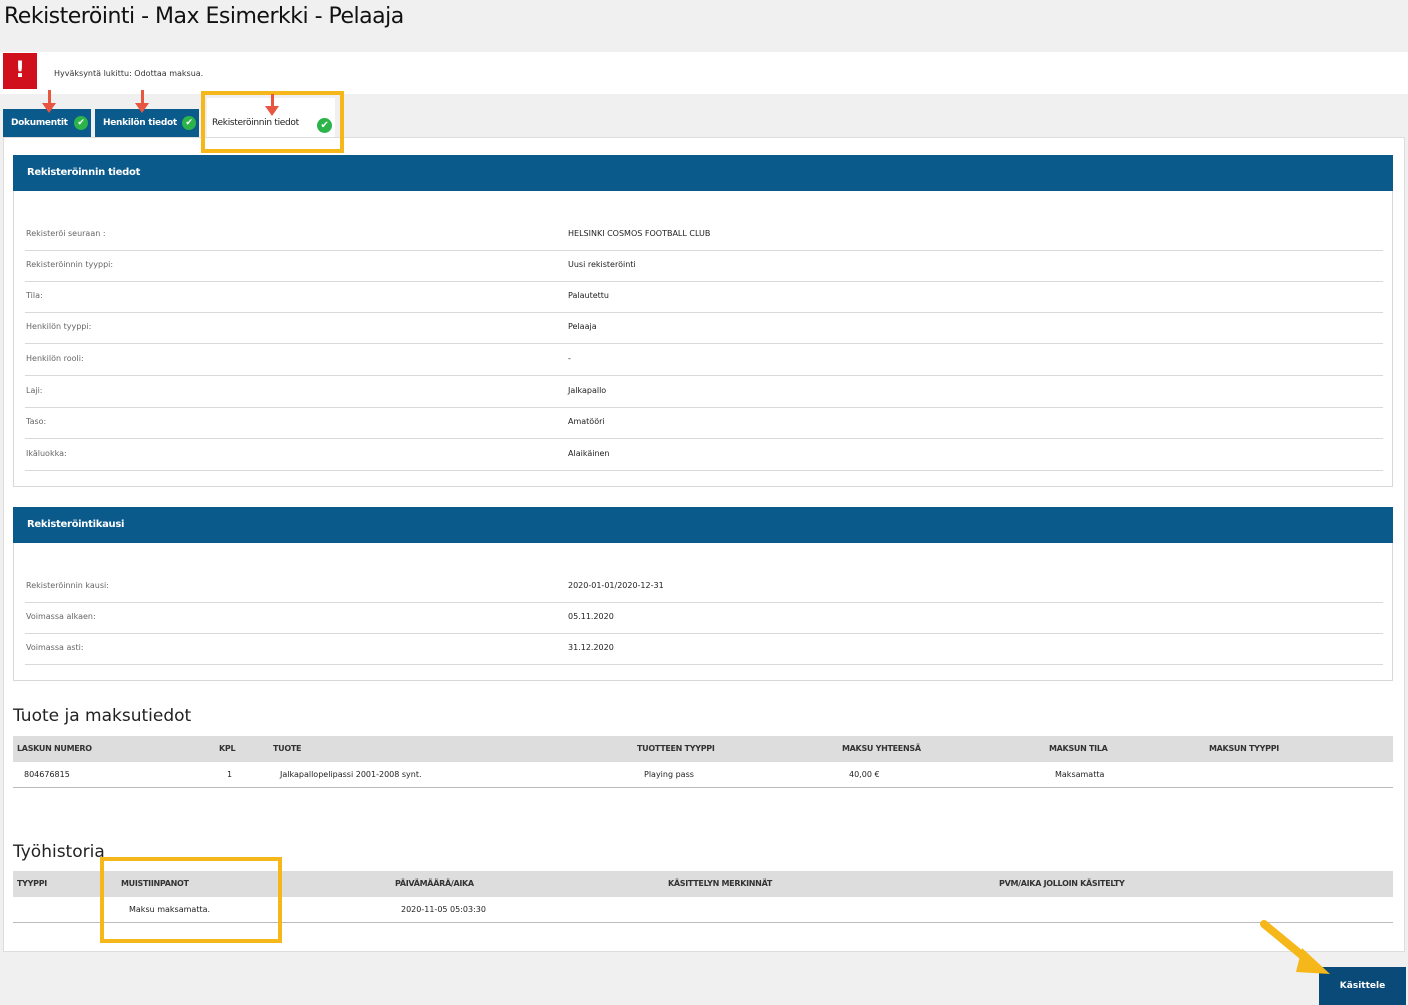 The width and height of the screenshot is (1408, 1005). I want to click on field-value: Uusi rekisteröinti, so click(602, 264).